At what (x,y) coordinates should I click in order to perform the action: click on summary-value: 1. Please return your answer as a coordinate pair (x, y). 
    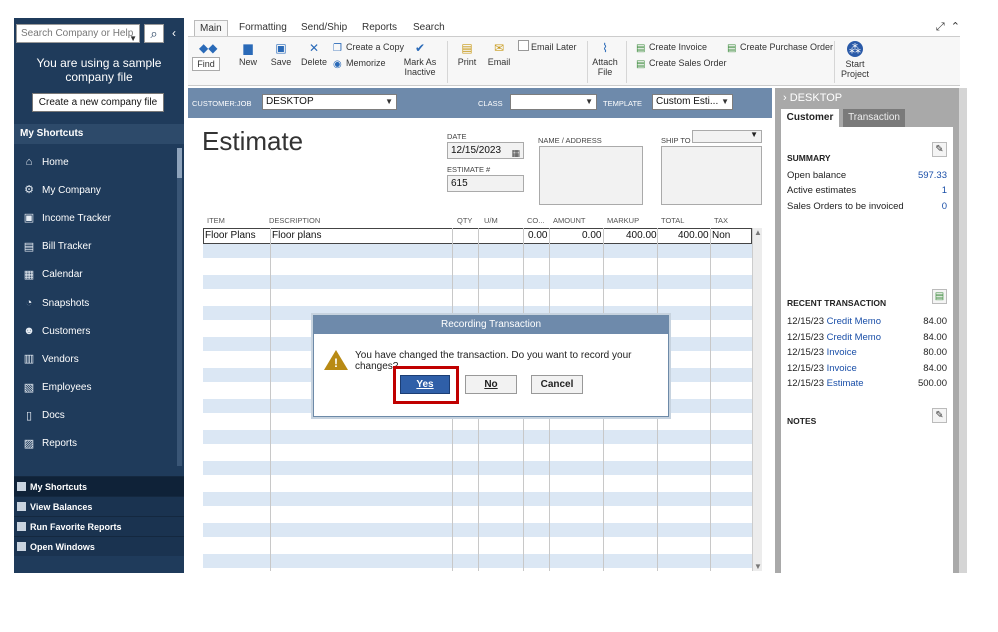
    Looking at the image, I should click on (944, 190).